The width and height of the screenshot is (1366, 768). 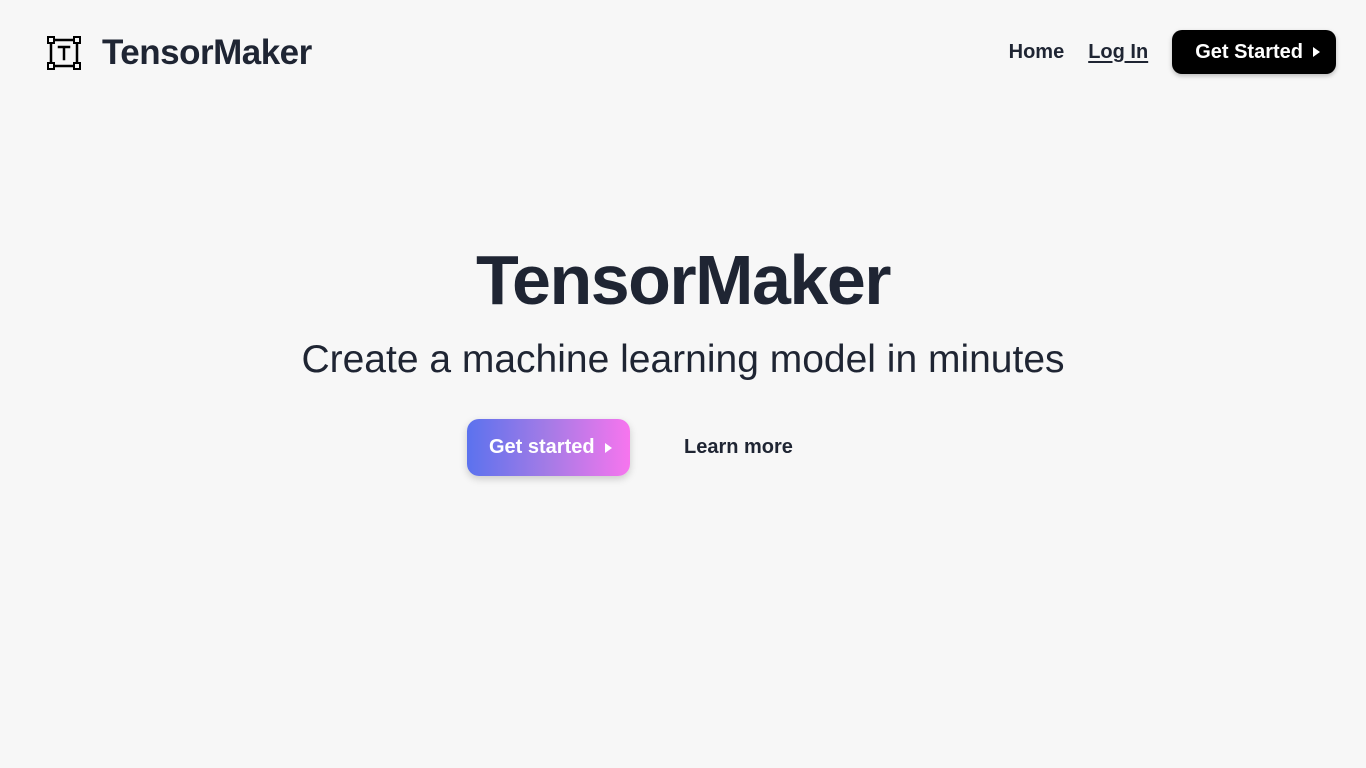 I want to click on transform-text-icon, so click(x=64, y=53).